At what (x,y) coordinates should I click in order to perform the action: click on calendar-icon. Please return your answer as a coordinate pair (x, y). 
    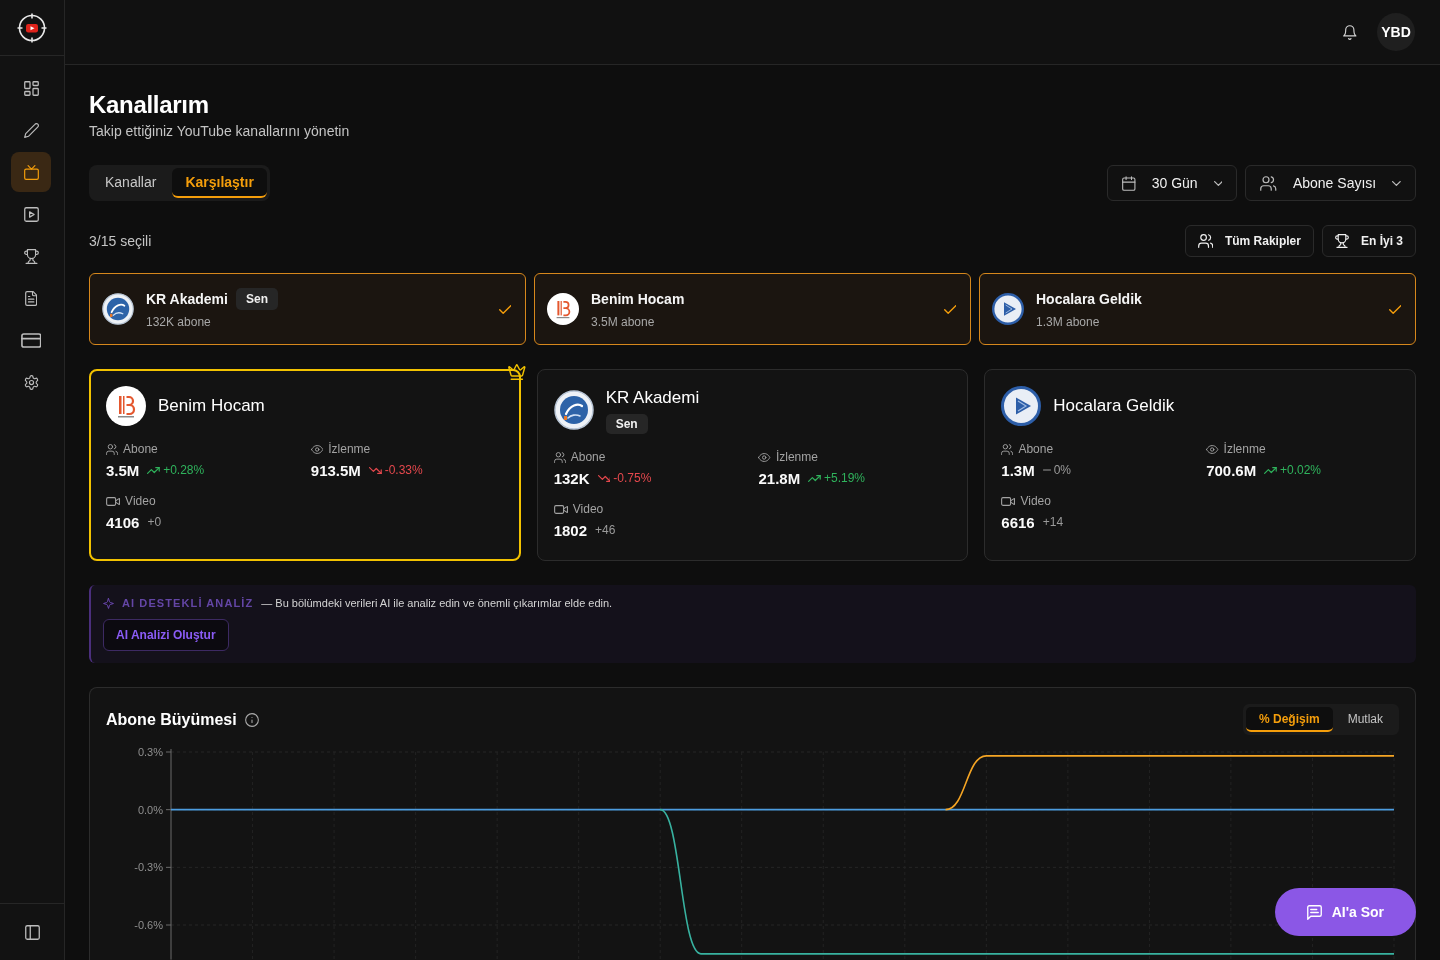
    Looking at the image, I should click on (1129, 183).